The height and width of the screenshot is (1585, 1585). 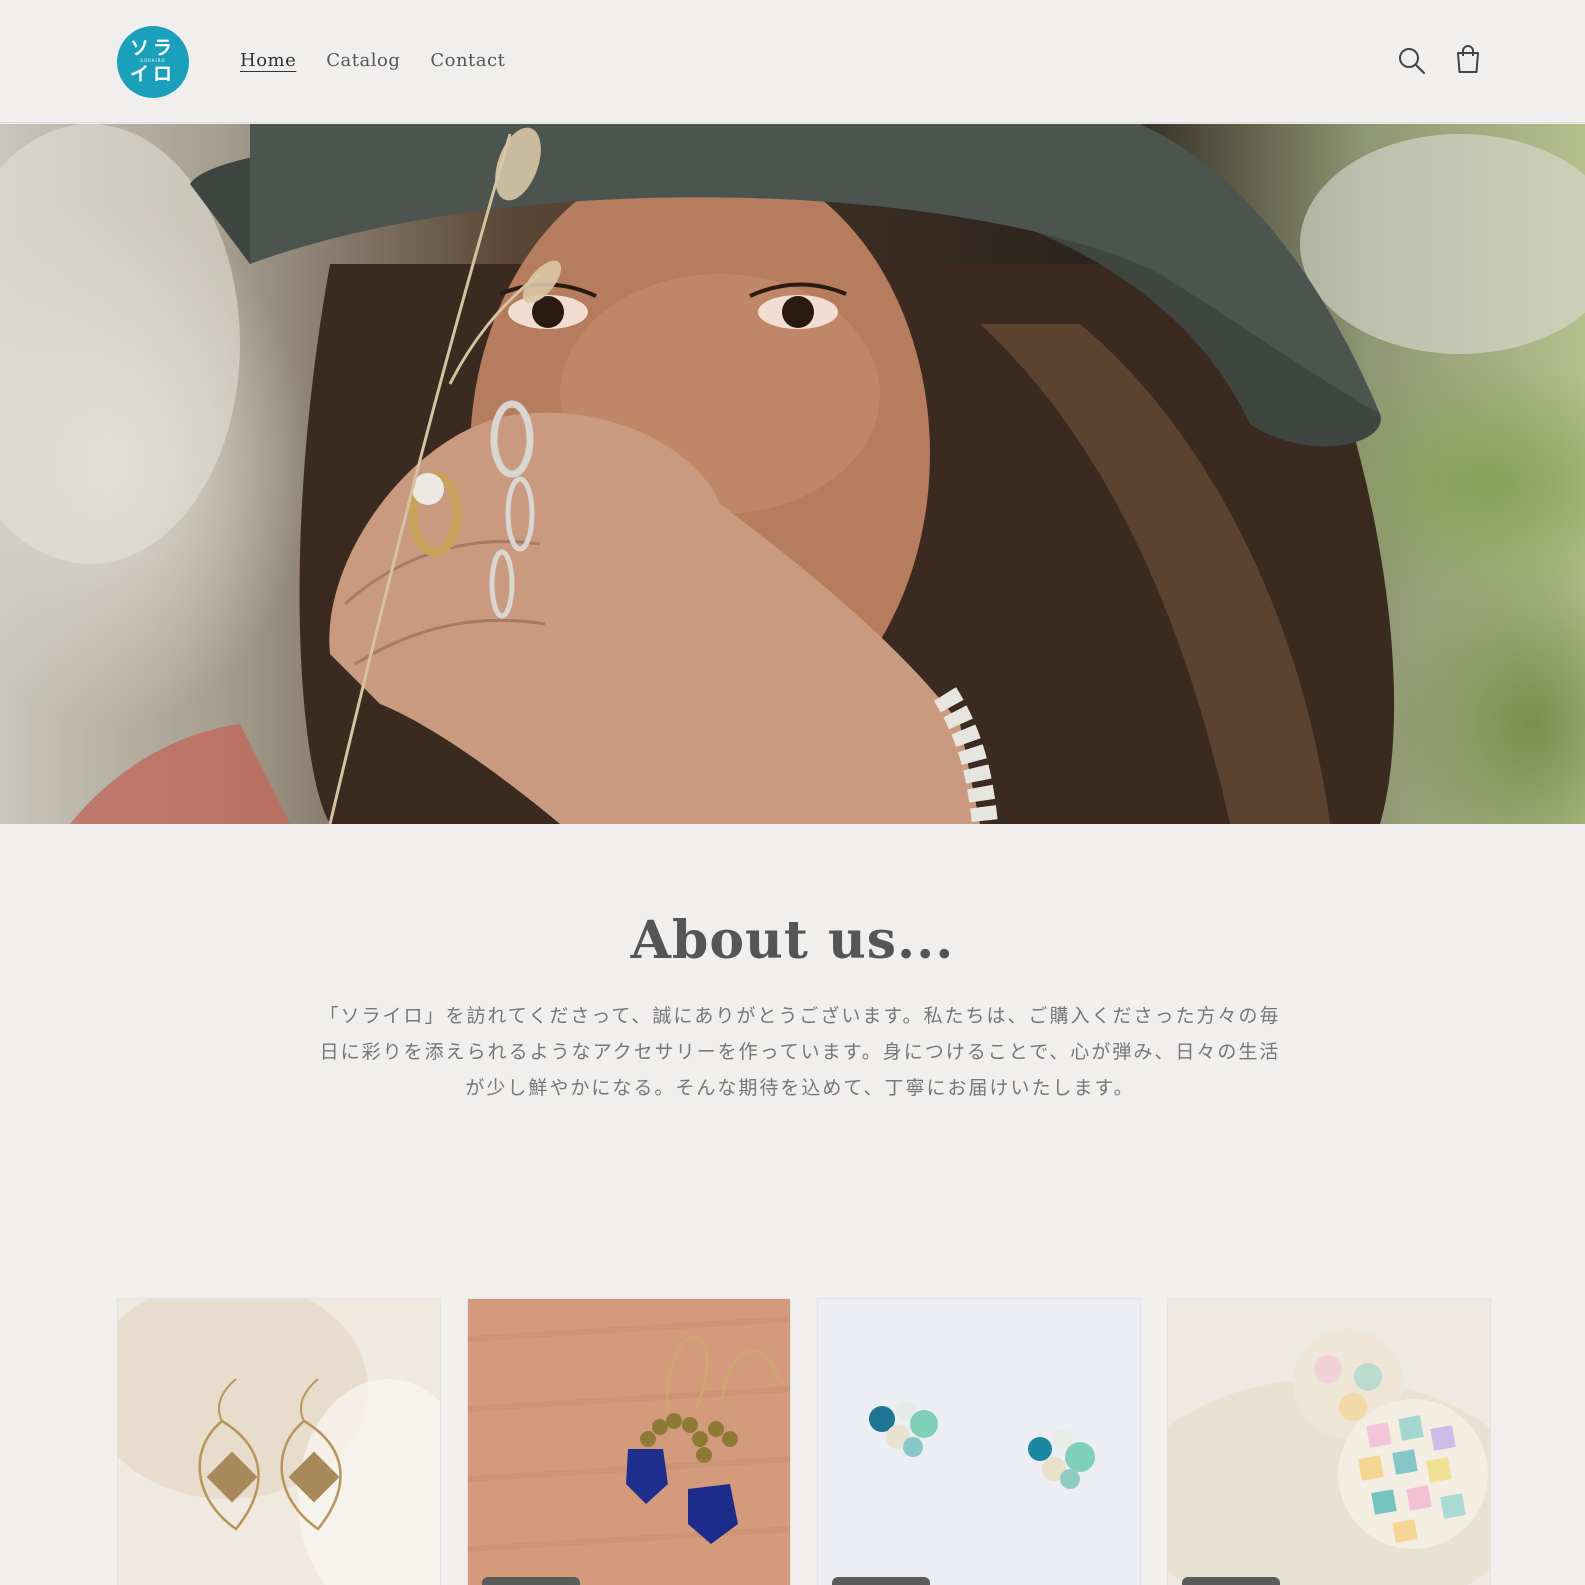 I want to click on search-icon, so click(x=1412, y=61).